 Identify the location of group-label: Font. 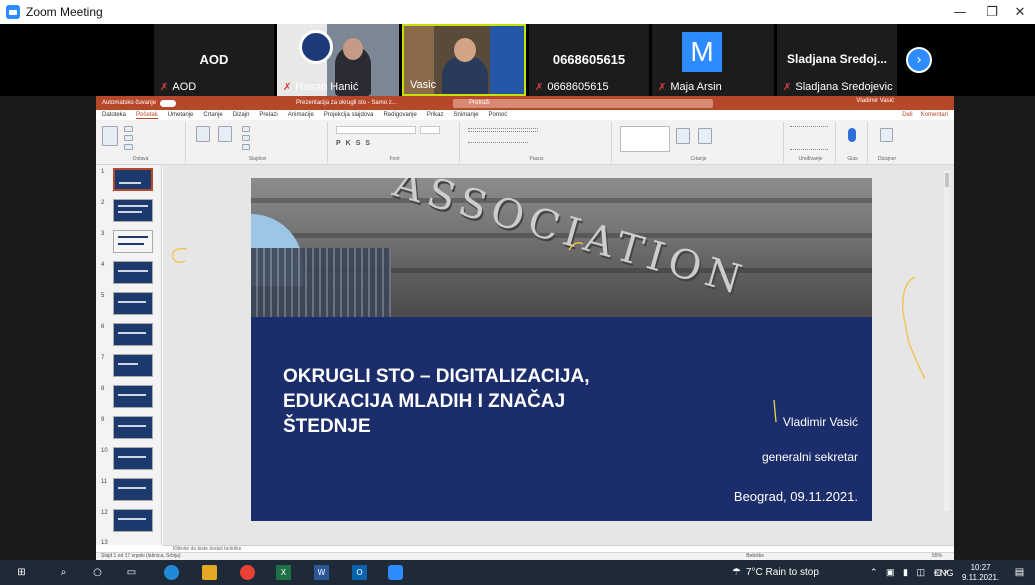
(394, 159).